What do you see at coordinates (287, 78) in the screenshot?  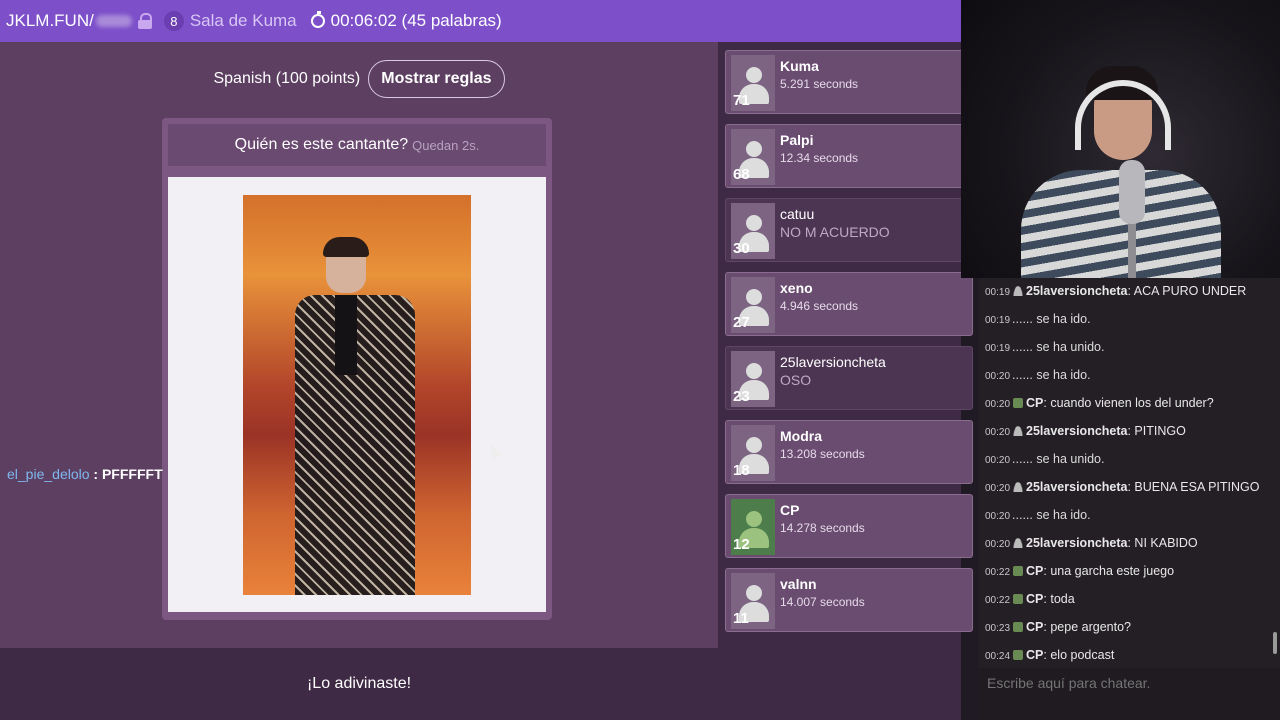 I see `language-label: Spanish (100 points)` at bounding box center [287, 78].